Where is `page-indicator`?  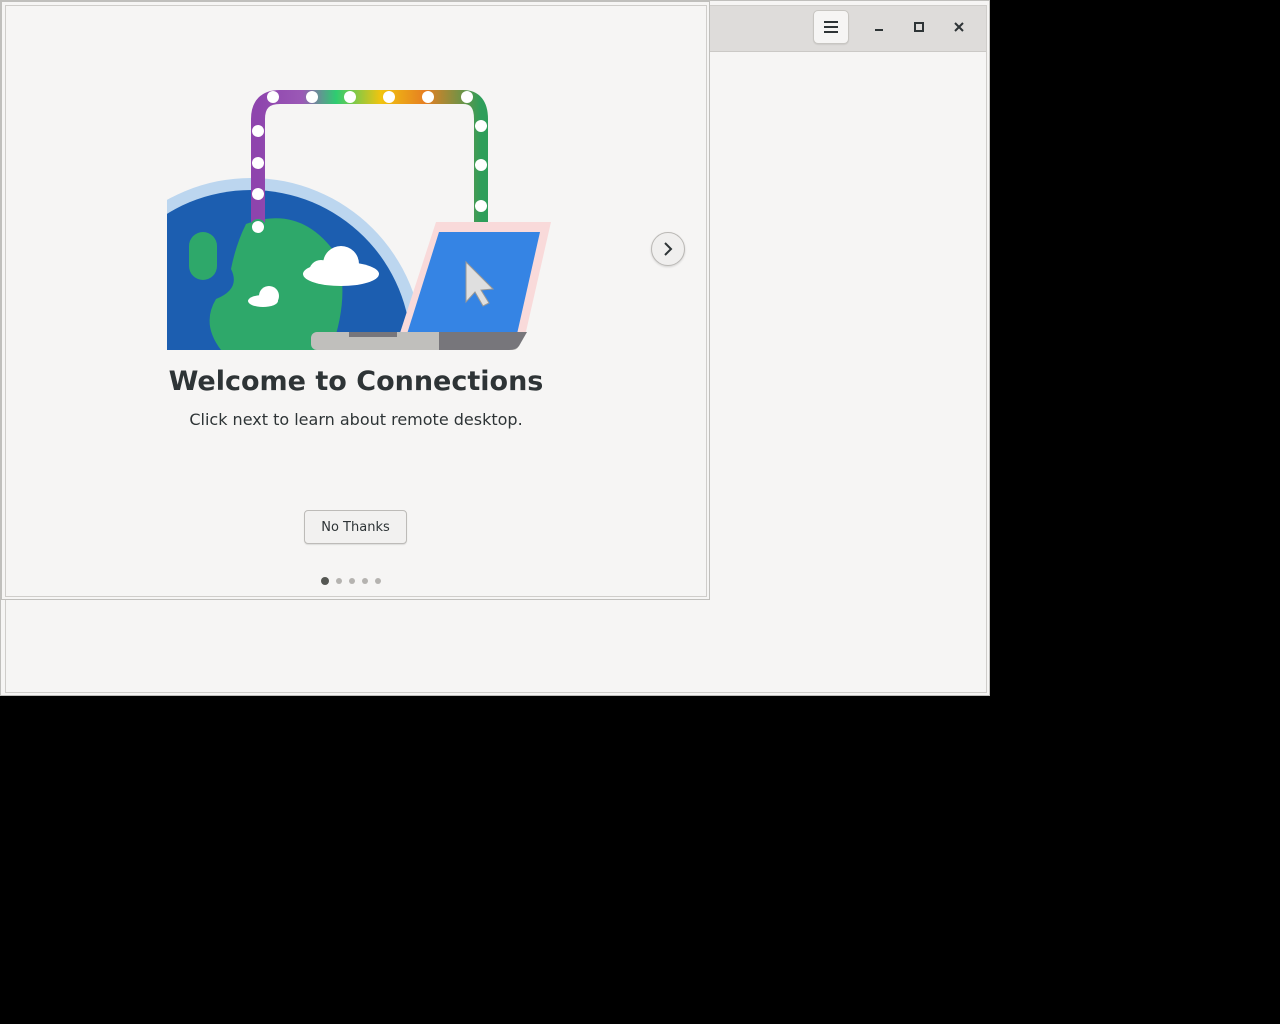
page-indicator is located at coordinates (358, 581).